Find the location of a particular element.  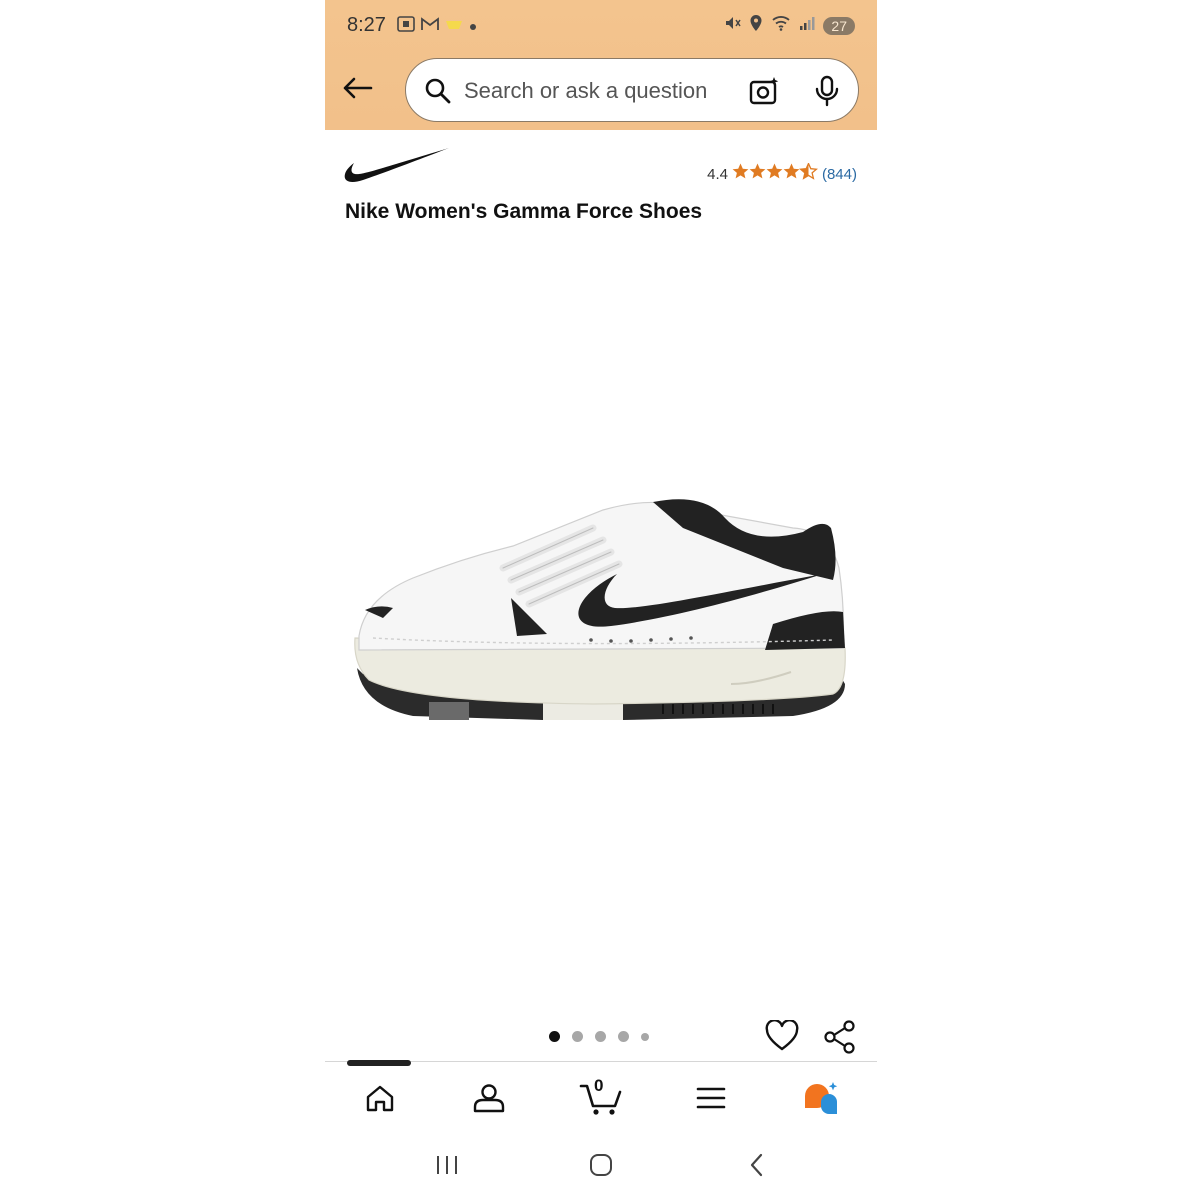

more-notifications-dot is located at coordinates (473, 27).